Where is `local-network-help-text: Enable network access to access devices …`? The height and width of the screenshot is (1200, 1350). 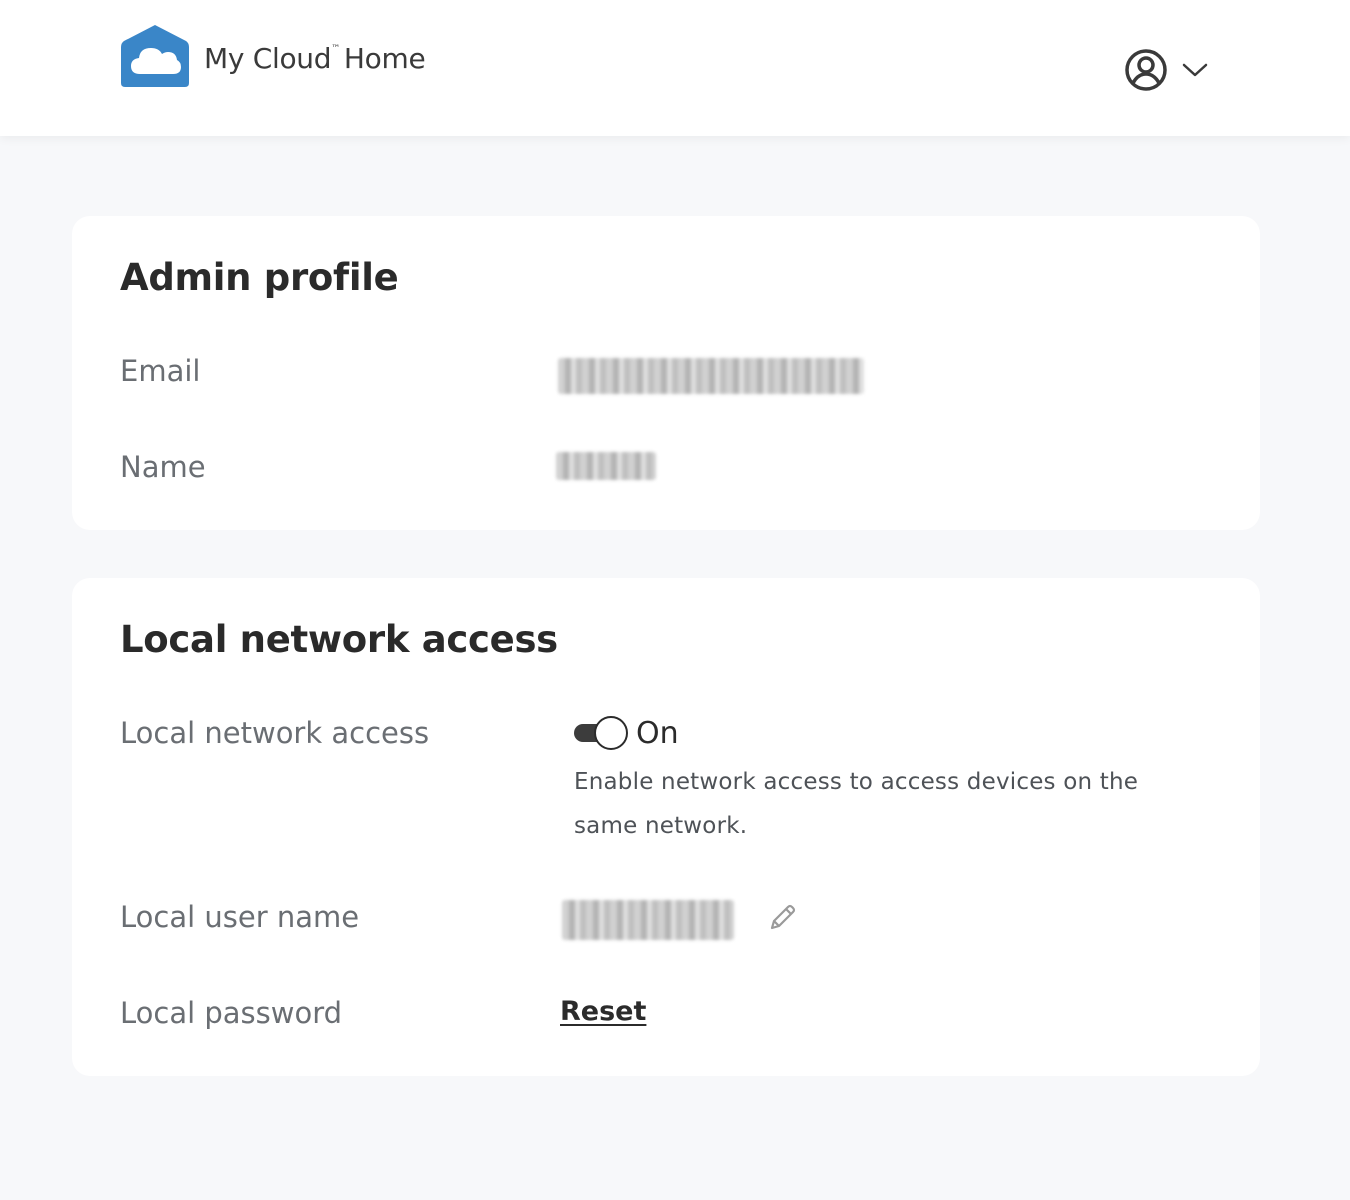 local-network-help-text: Enable network access to access devices … is located at coordinates (856, 804).